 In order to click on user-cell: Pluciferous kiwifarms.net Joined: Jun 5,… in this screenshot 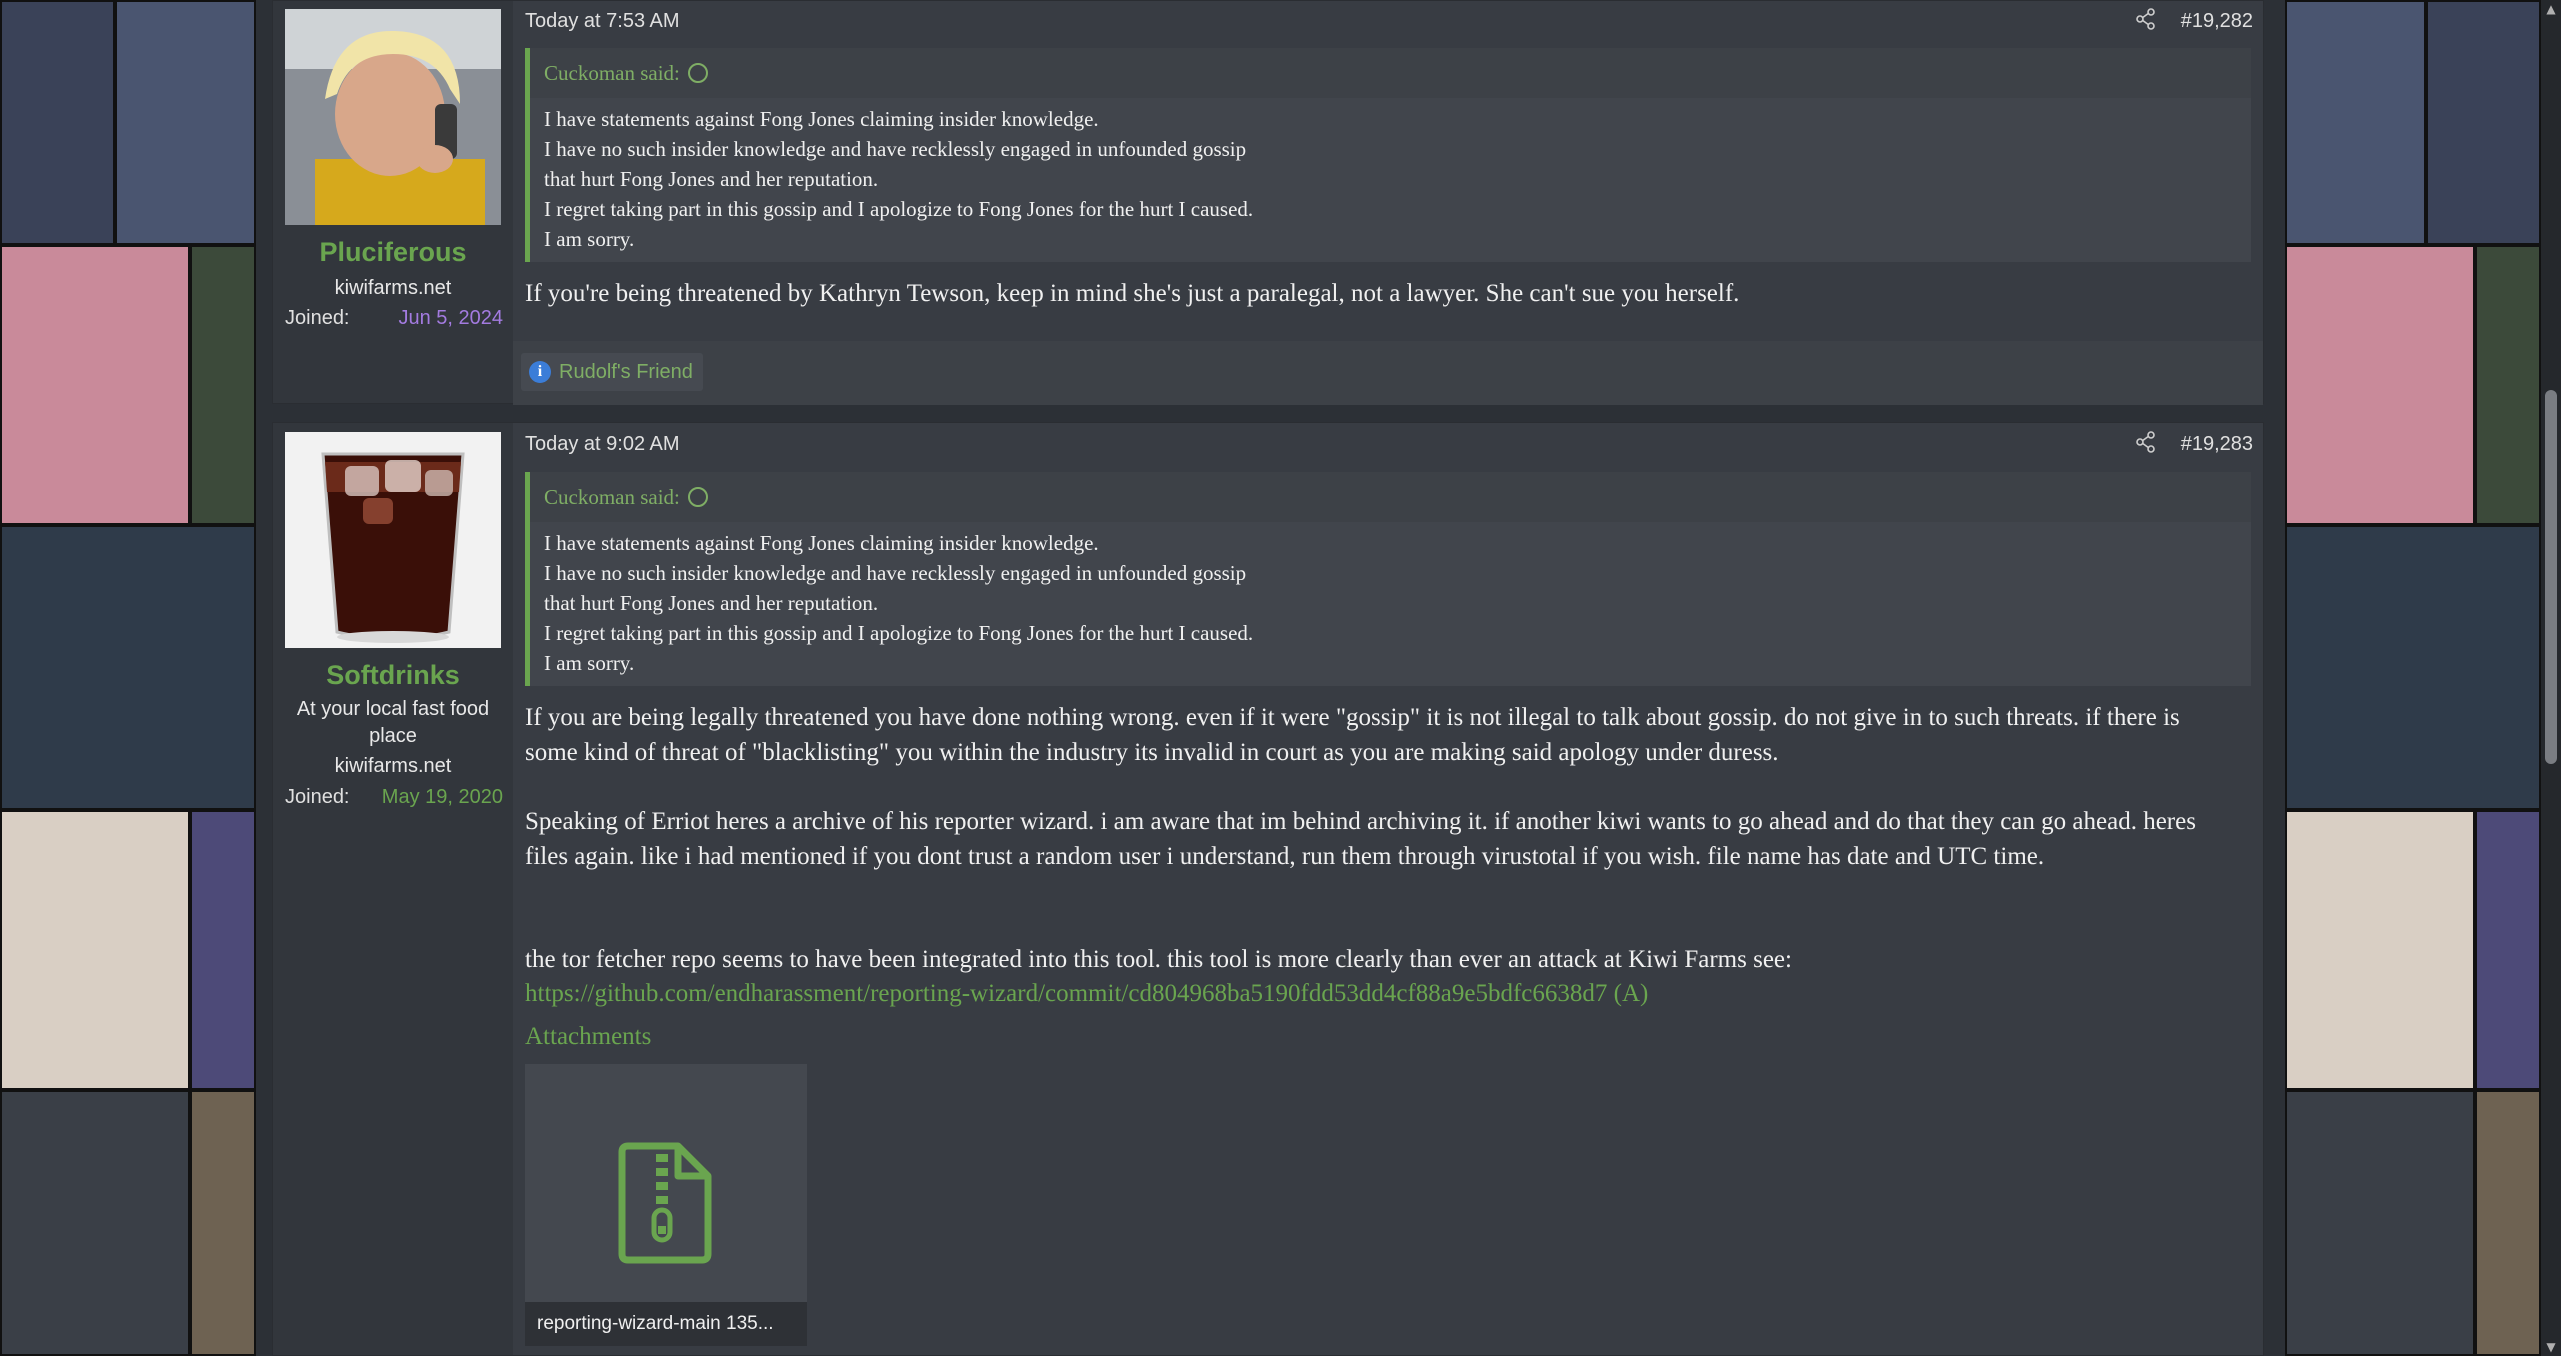, I will do `click(393, 202)`.